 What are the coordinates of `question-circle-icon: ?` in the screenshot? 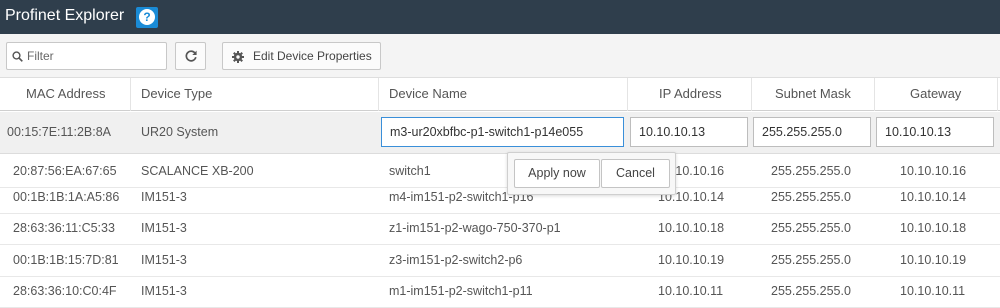 It's located at (147, 17).